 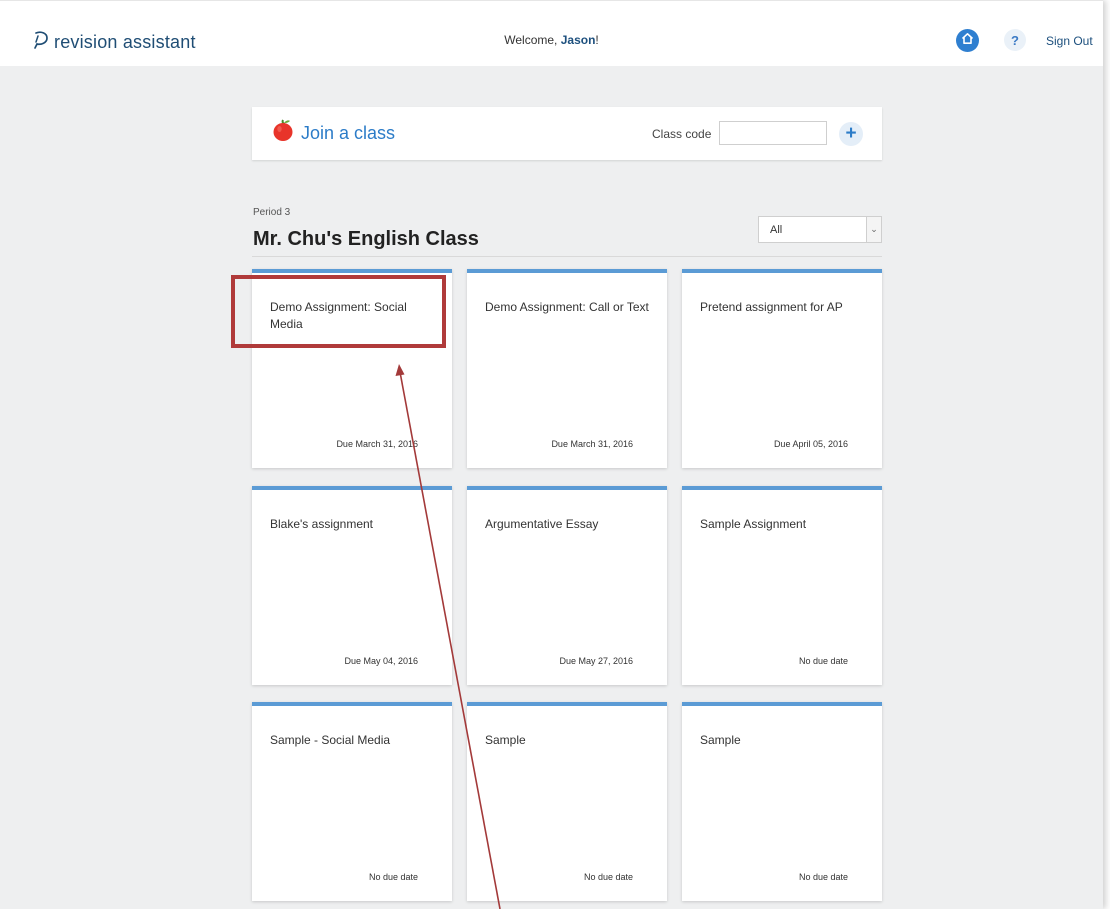 What do you see at coordinates (578, 40) in the screenshot?
I see `user-name: Jason` at bounding box center [578, 40].